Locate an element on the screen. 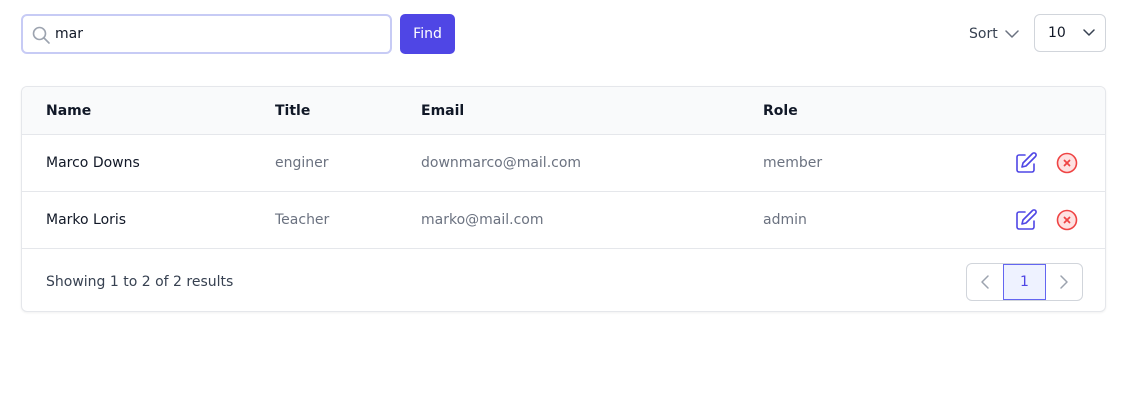 The width and height of the screenshot is (1130, 414). cell-email: downmarco@mail.com is located at coordinates (501, 163).